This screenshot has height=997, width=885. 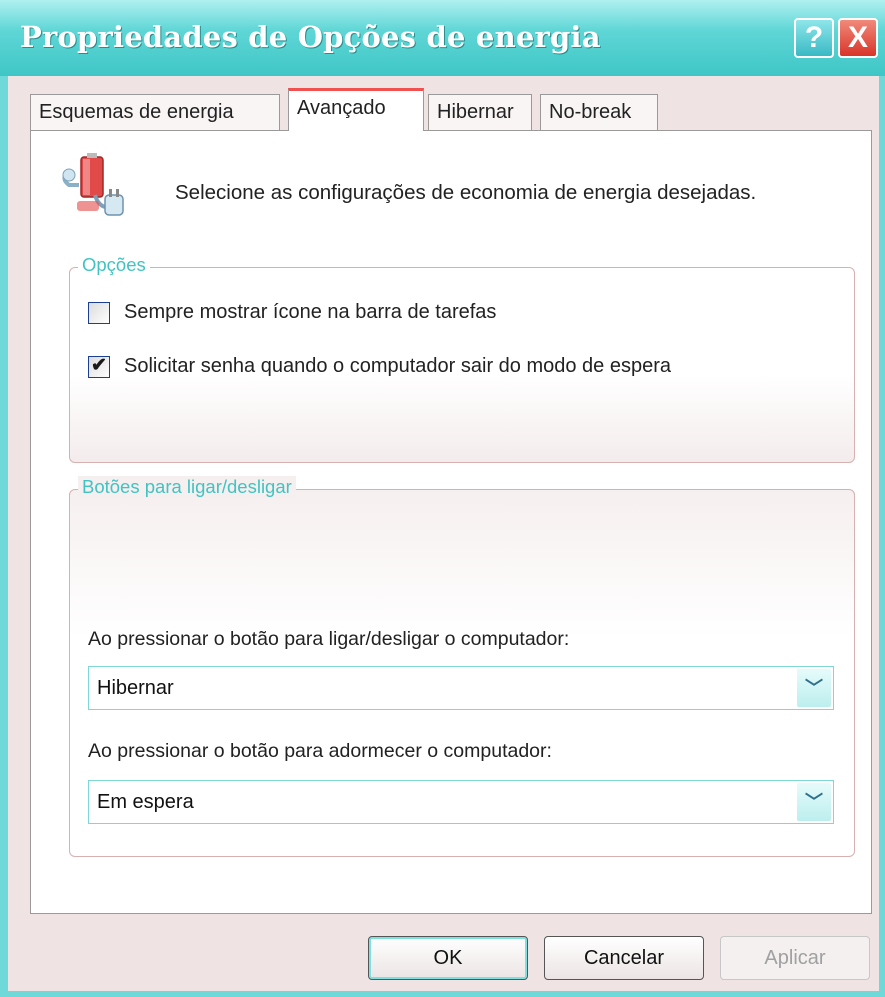 What do you see at coordinates (461, 688) in the screenshot?
I see `power-button-select: Hibernar ﹀` at bounding box center [461, 688].